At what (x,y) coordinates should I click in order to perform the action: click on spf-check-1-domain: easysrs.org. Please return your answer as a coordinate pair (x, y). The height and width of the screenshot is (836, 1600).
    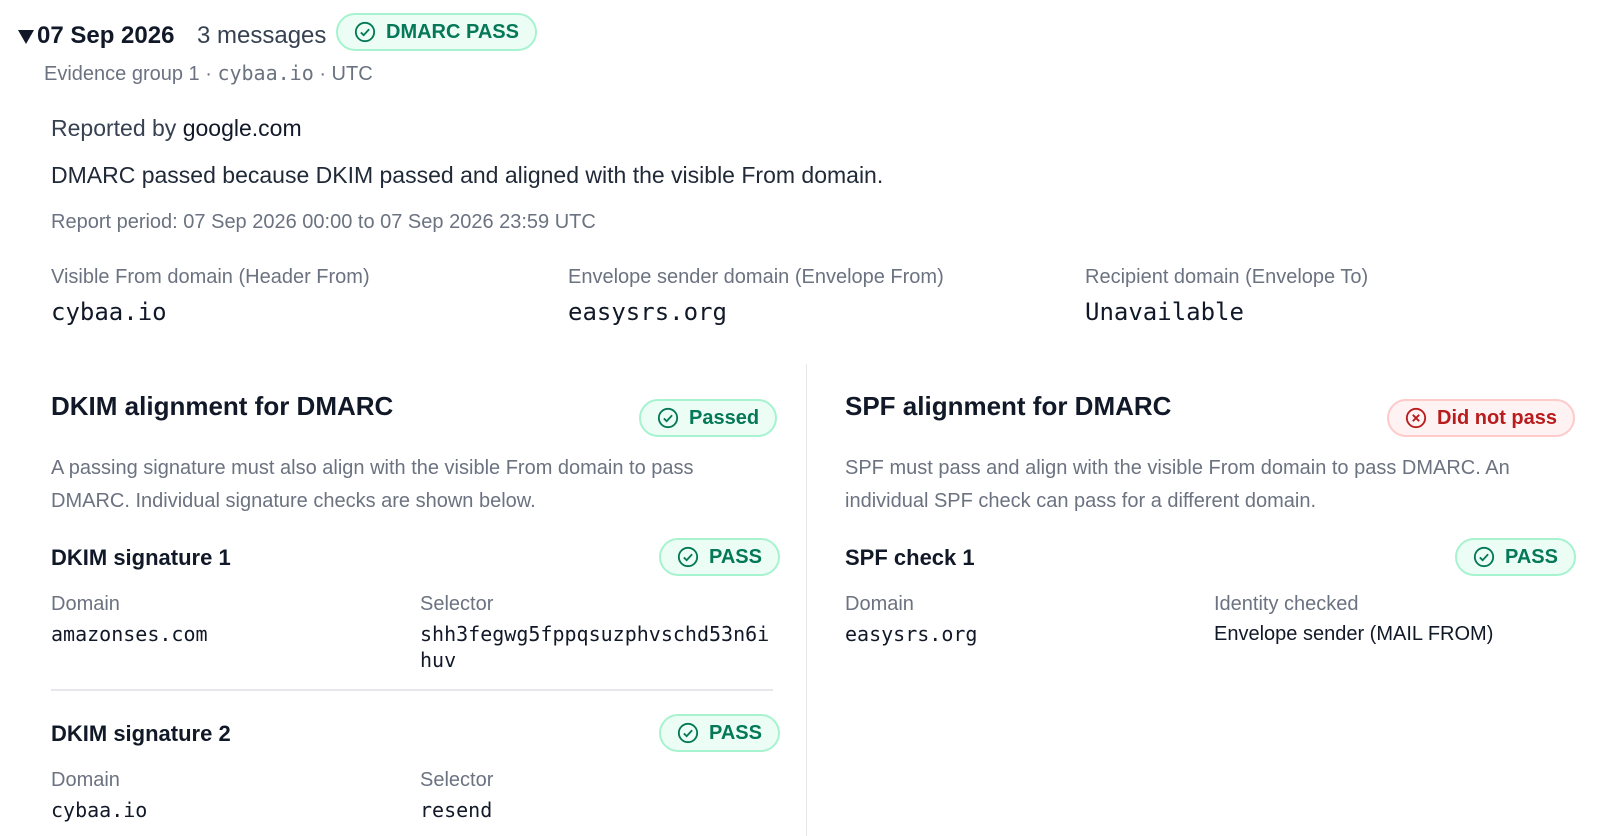
    Looking at the image, I should click on (911, 634).